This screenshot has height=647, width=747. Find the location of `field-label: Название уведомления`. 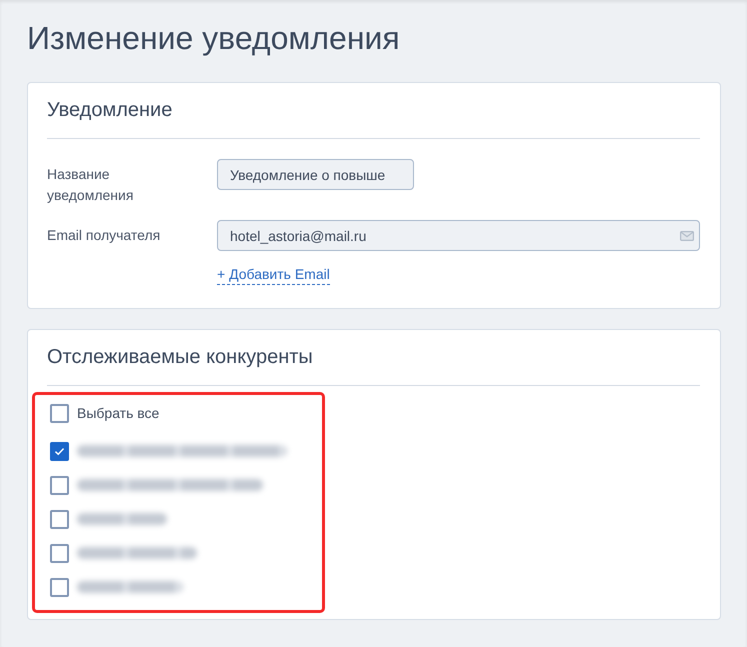

field-label: Название уведомления is located at coordinates (90, 185).